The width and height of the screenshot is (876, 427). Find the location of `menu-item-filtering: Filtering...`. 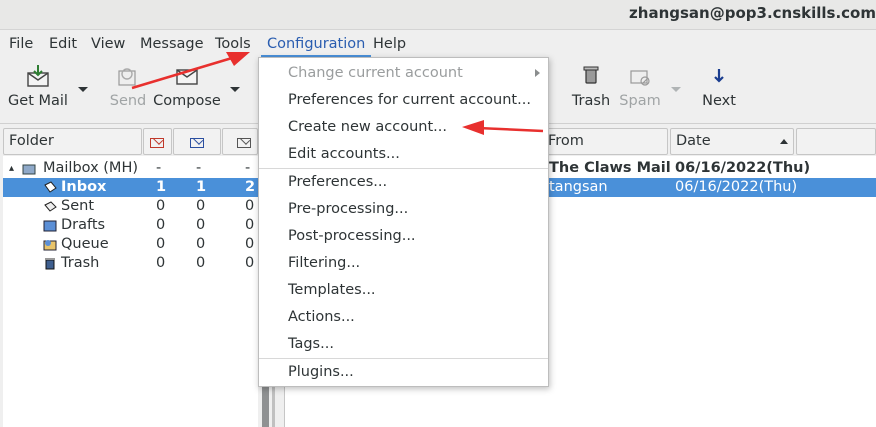

menu-item-filtering: Filtering... is located at coordinates (403, 263).